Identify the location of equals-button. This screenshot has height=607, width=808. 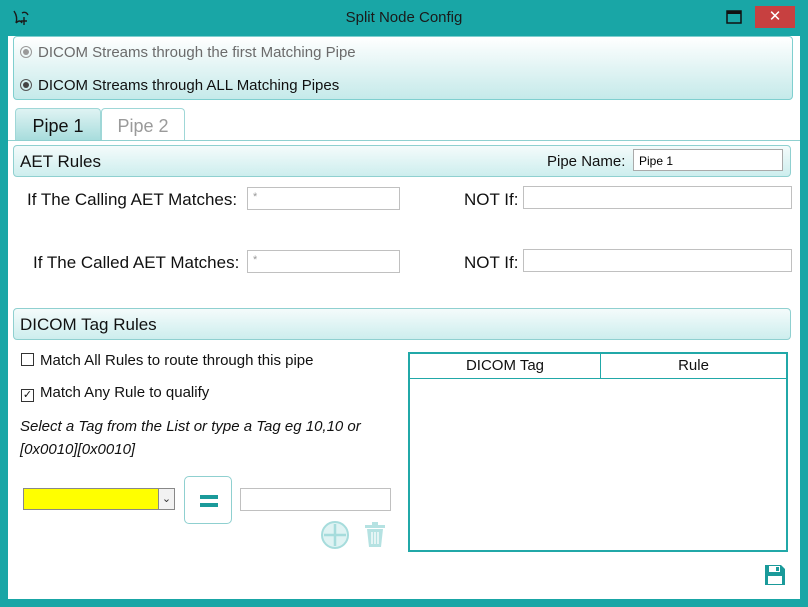
(208, 500).